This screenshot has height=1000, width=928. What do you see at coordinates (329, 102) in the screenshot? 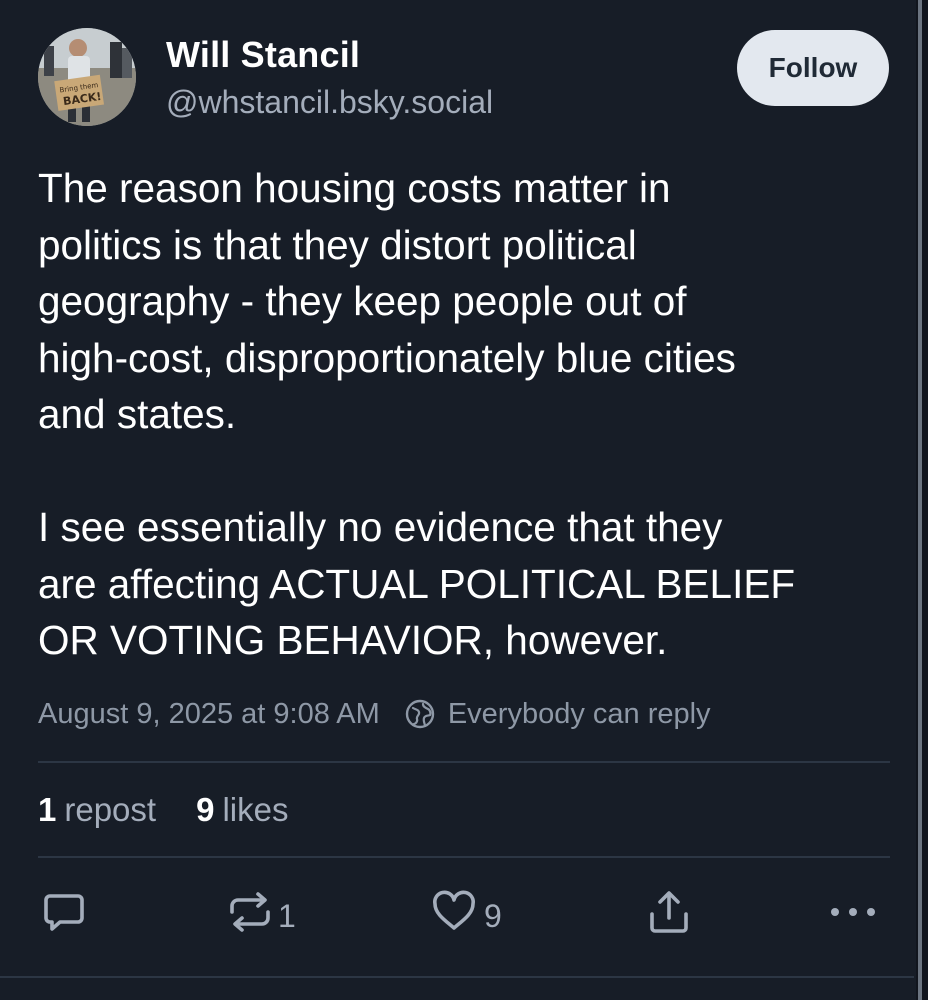
I see `author-handle: @whstancil.bsky.social` at bounding box center [329, 102].